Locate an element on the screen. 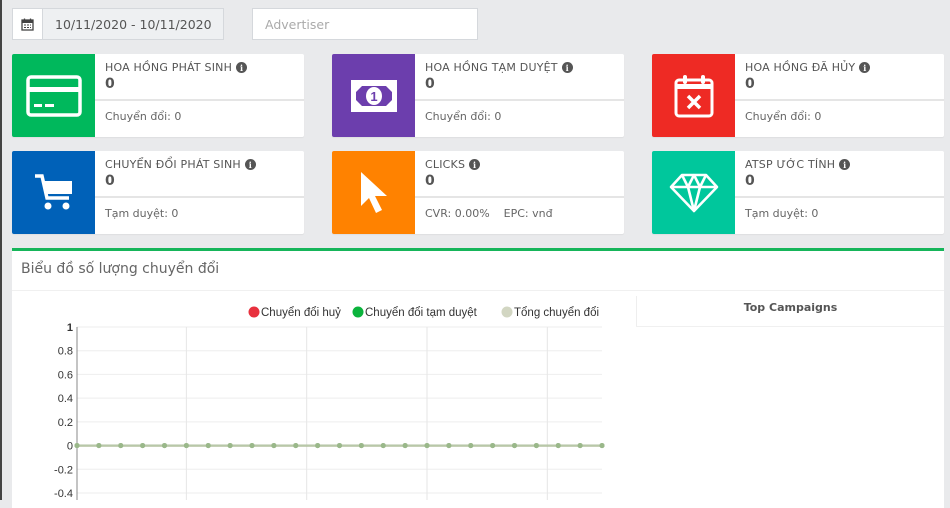 This screenshot has height=508, width=950. stat-card: ATSP ƯỚC TÍNH i 0 Tạm duyệt: 0 is located at coordinates (798, 192).